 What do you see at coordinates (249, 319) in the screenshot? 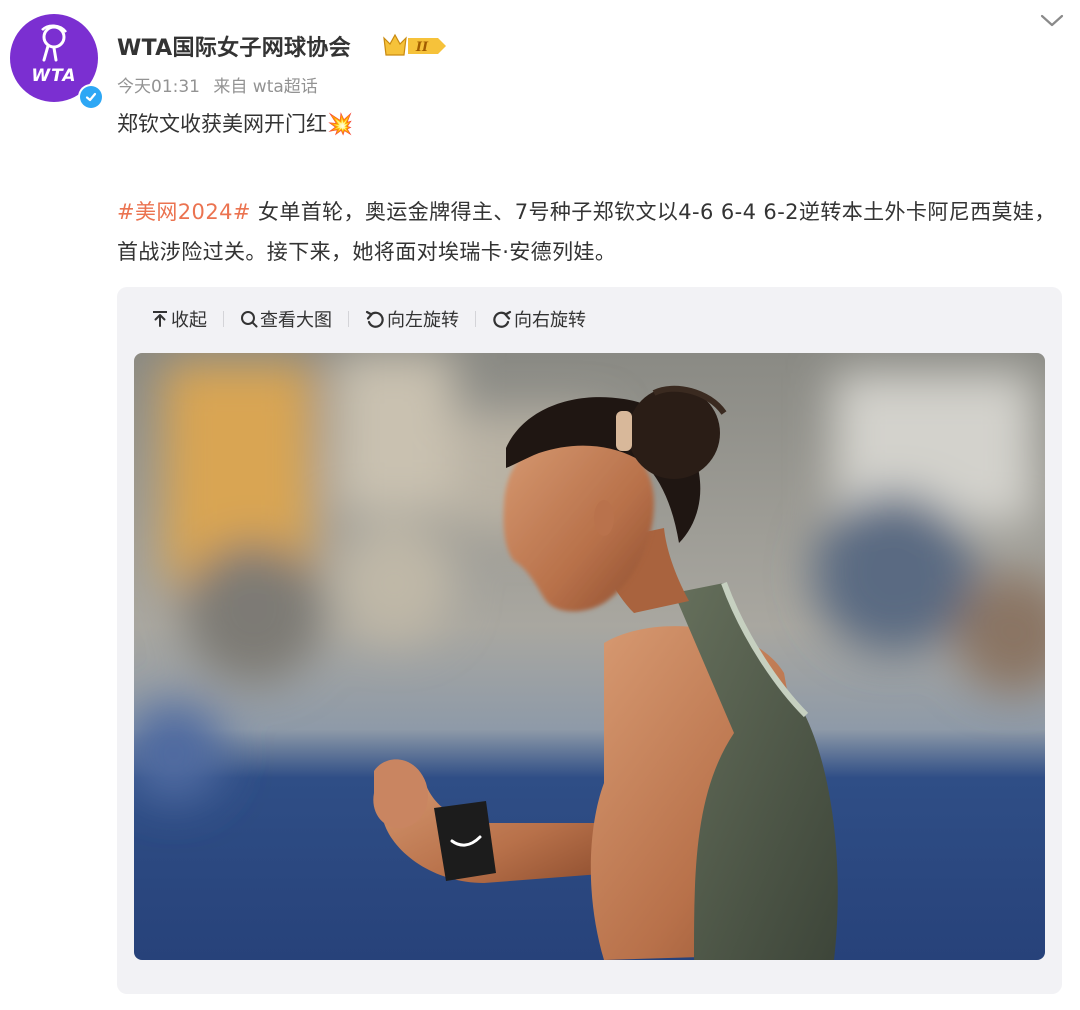
I see `magnifier-icon` at bounding box center [249, 319].